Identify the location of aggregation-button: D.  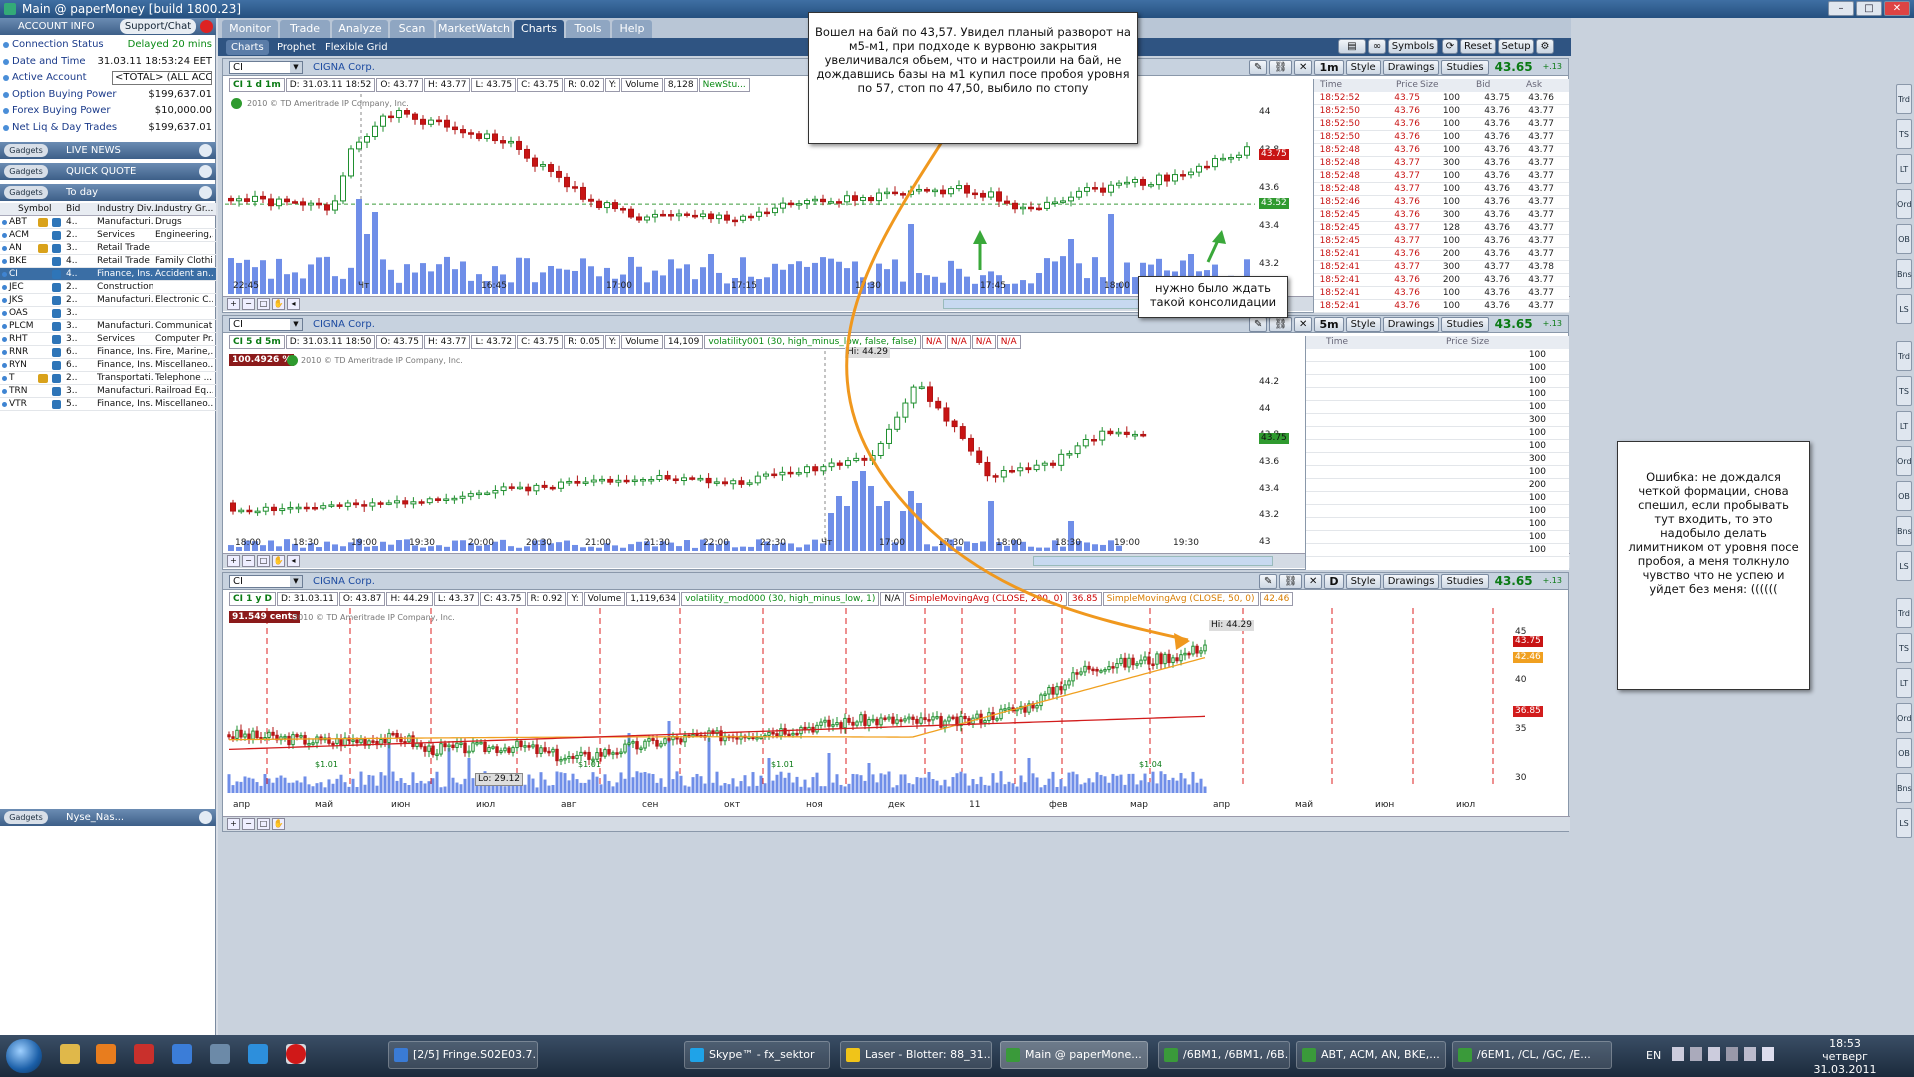
(1334, 581).